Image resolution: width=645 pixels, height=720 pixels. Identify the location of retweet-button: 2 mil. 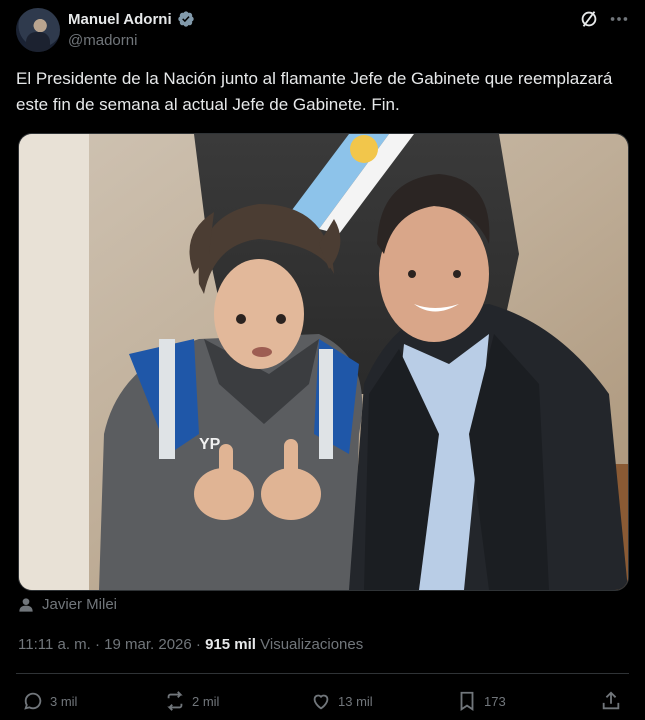
(191, 701).